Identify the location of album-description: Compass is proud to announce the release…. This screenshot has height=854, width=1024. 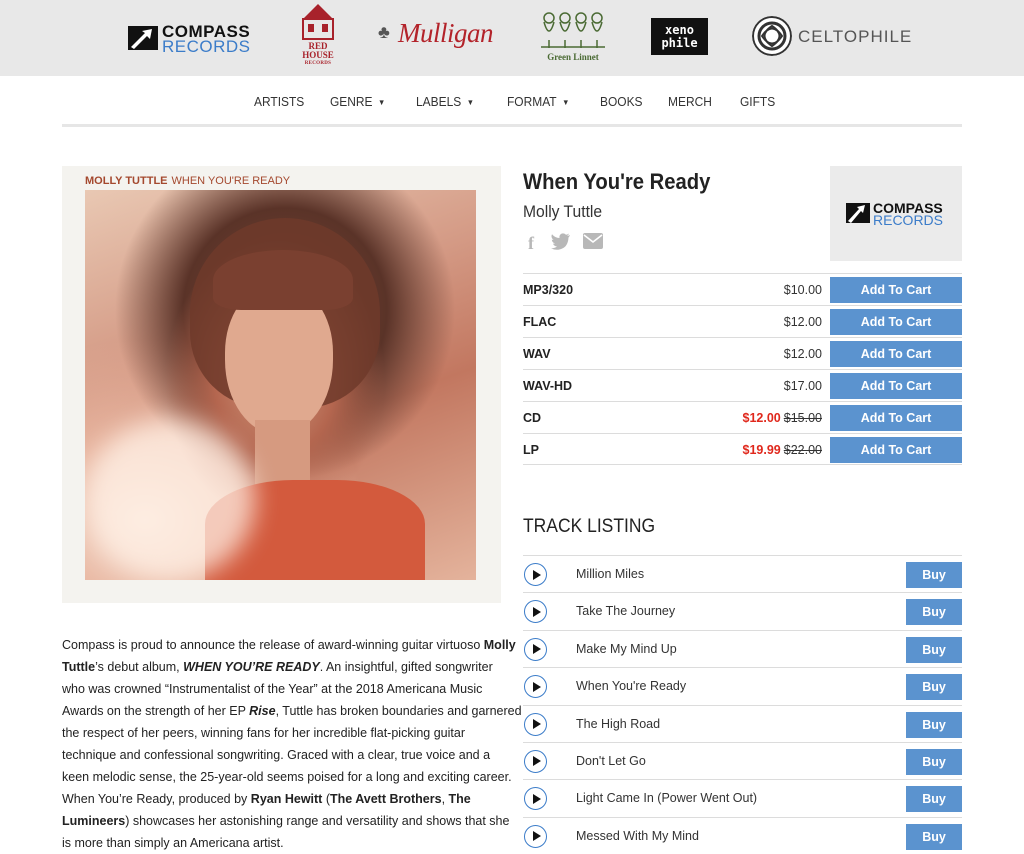
(292, 744).